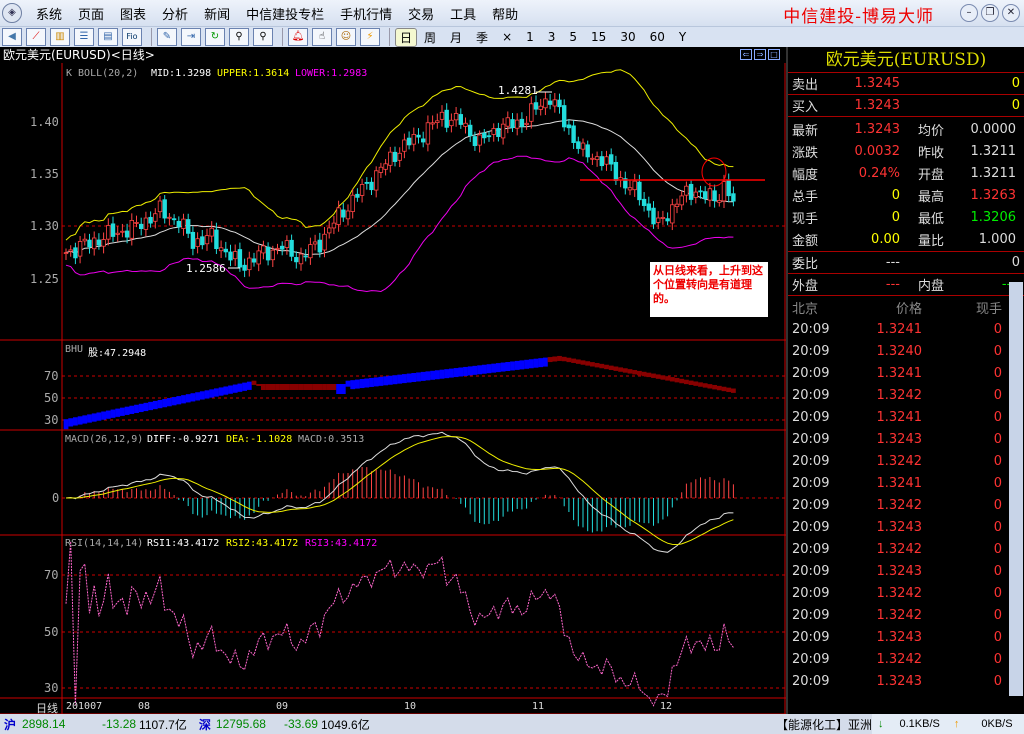 This screenshot has height=734, width=1024. Describe the element at coordinates (56, 498) in the screenshot. I see `macd-tick: 0` at that location.